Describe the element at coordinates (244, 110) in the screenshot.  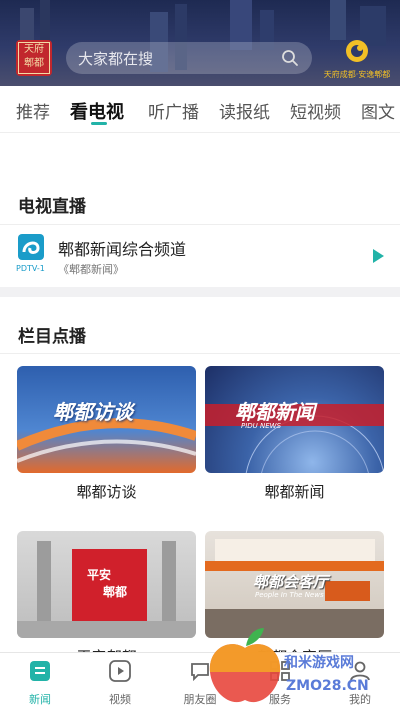
I see `tab-newspaper: 读报纸` at that location.